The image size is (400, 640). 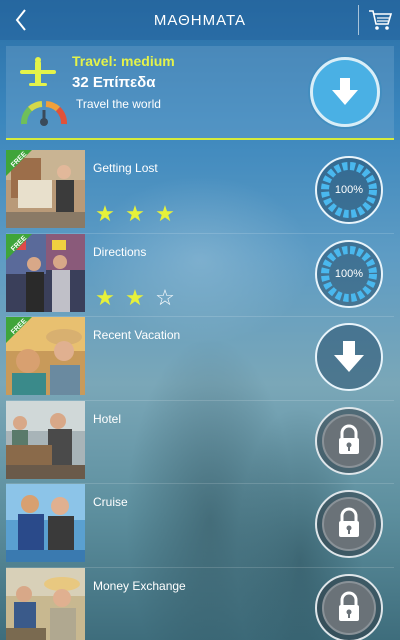 What do you see at coordinates (165, 297) in the screenshot?
I see `star-empty-icon: ☆` at bounding box center [165, 297].